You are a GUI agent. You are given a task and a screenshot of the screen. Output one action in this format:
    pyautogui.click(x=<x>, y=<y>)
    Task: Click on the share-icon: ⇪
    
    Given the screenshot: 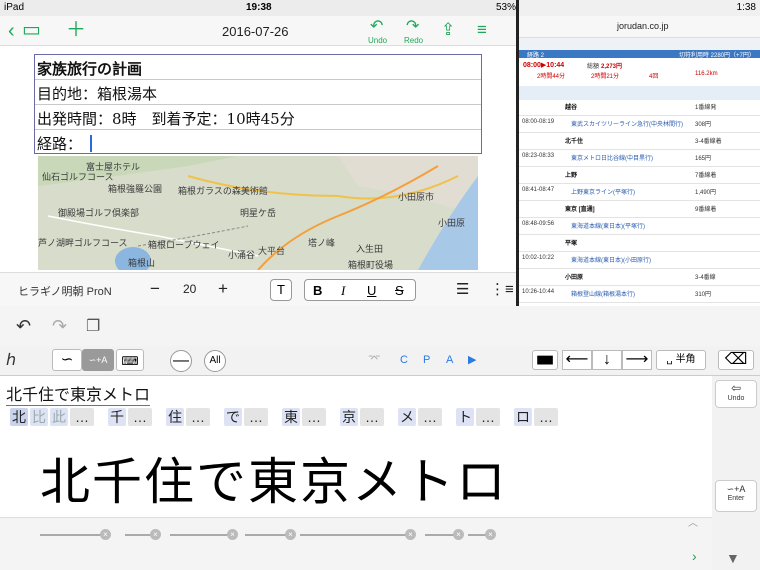 What is the action you would take?
    pyautogui.click(x=448, y=30)
    